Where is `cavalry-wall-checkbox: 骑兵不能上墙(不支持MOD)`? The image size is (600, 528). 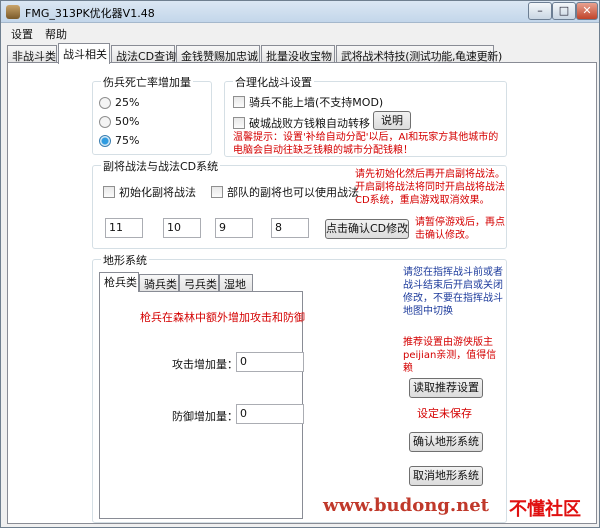 cavalry-wall-checkbox: 骑兵不能上墙(不支持MOD) is located at coordinates (308, 102).